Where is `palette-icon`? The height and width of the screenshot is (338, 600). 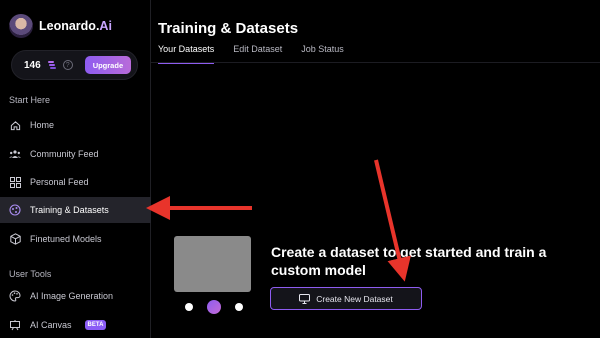 palette-icon is located at coordinates (15, 296).